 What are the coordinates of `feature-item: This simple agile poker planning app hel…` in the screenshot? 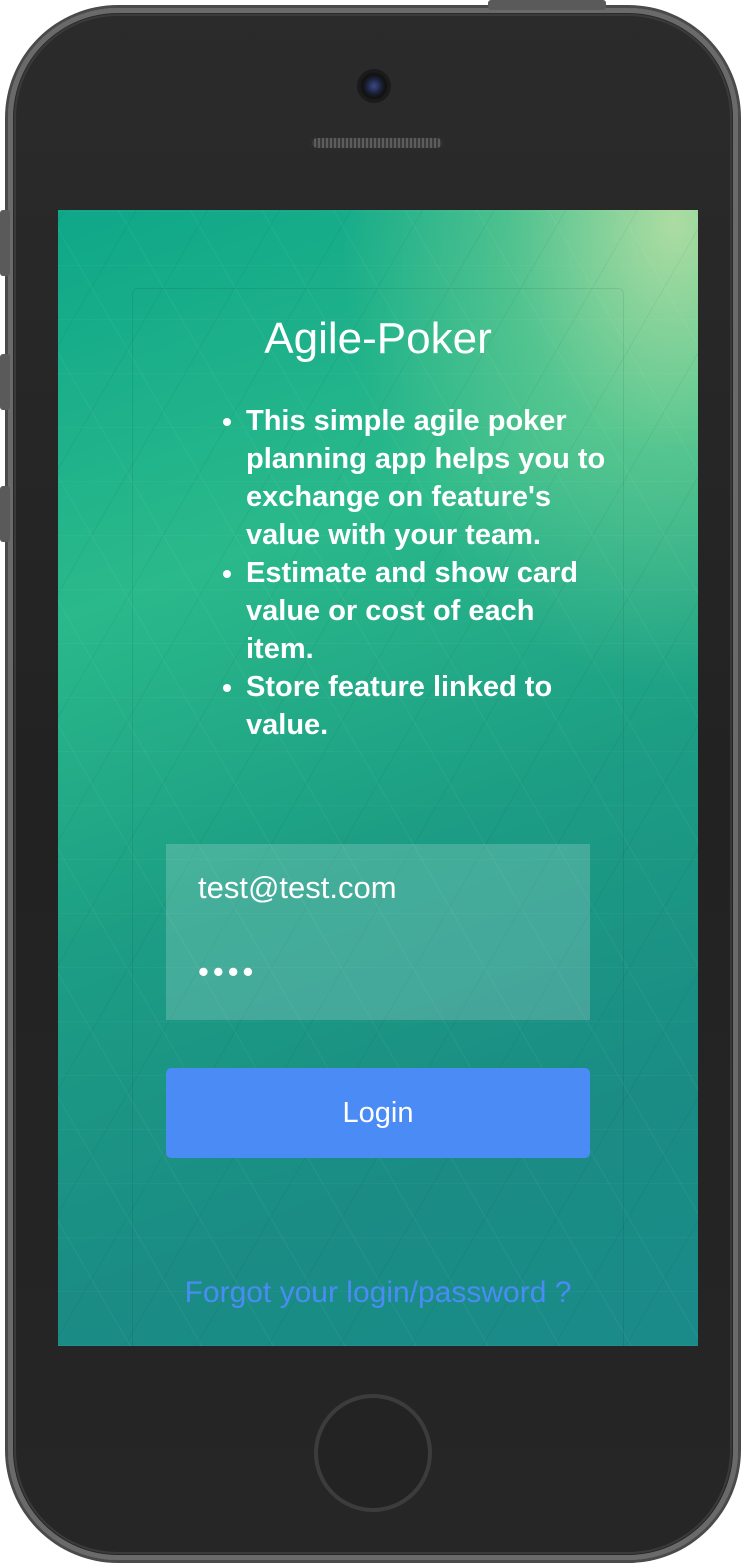 It's located at (426, 478).